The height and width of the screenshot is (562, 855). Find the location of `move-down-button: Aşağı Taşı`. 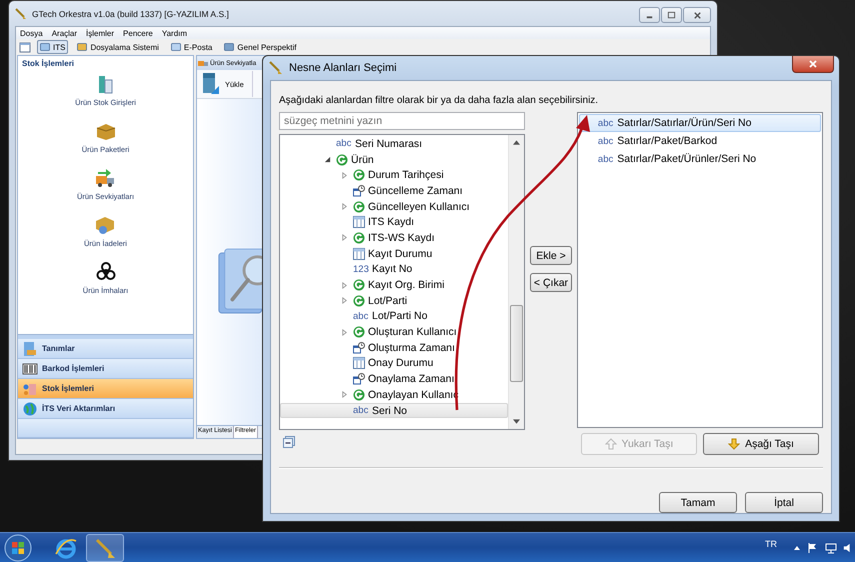

move-down-button: Aşağı Taşı is located at coordinates (761, 444).